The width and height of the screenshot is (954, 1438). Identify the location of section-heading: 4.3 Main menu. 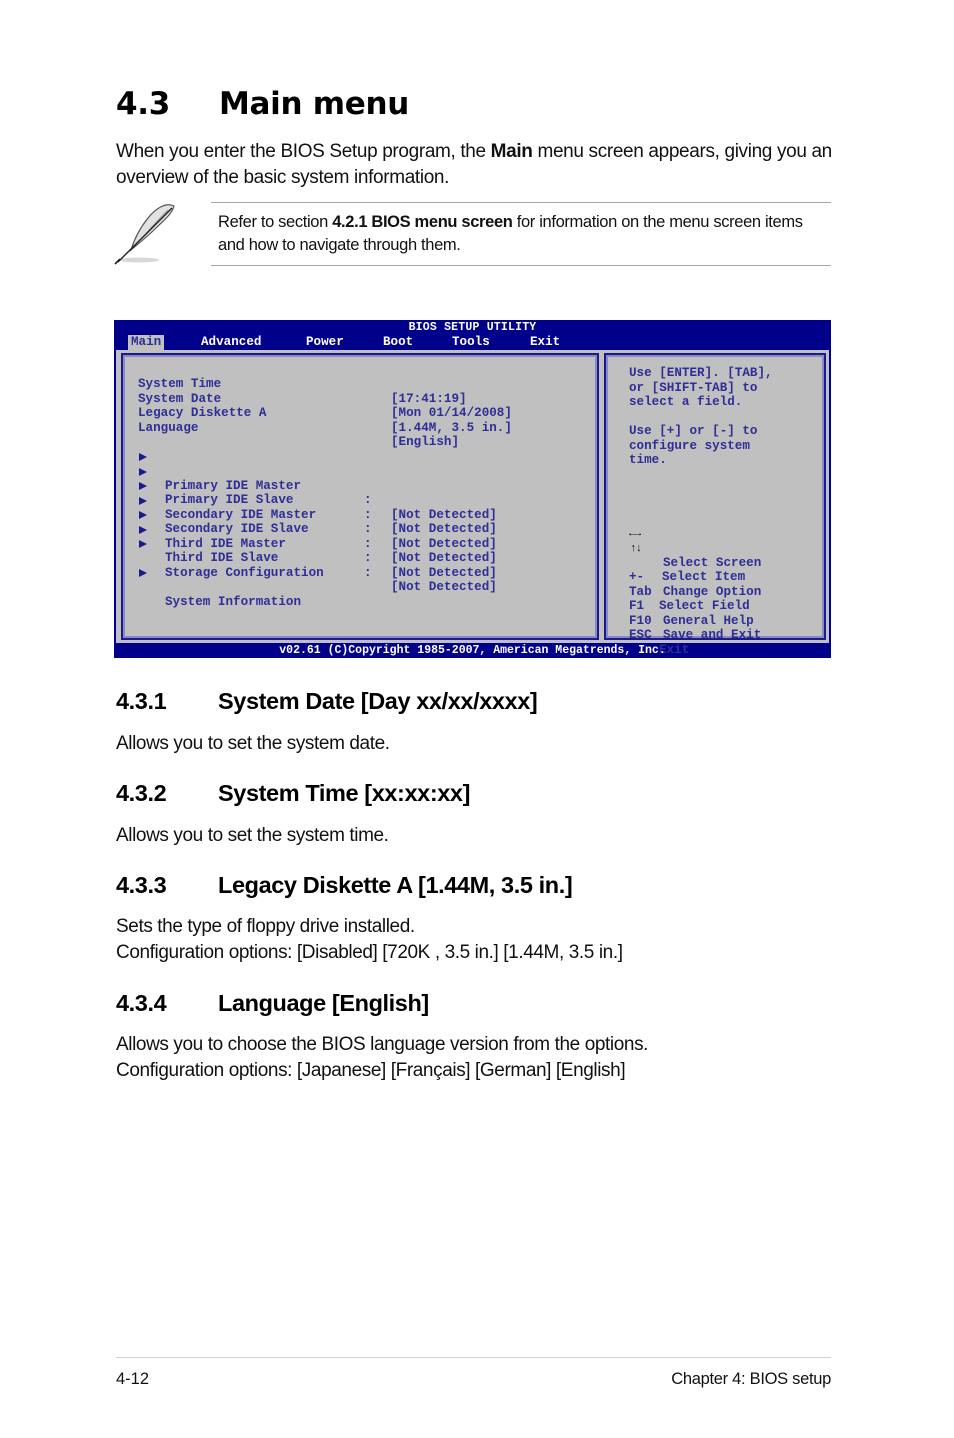
(262, 104).